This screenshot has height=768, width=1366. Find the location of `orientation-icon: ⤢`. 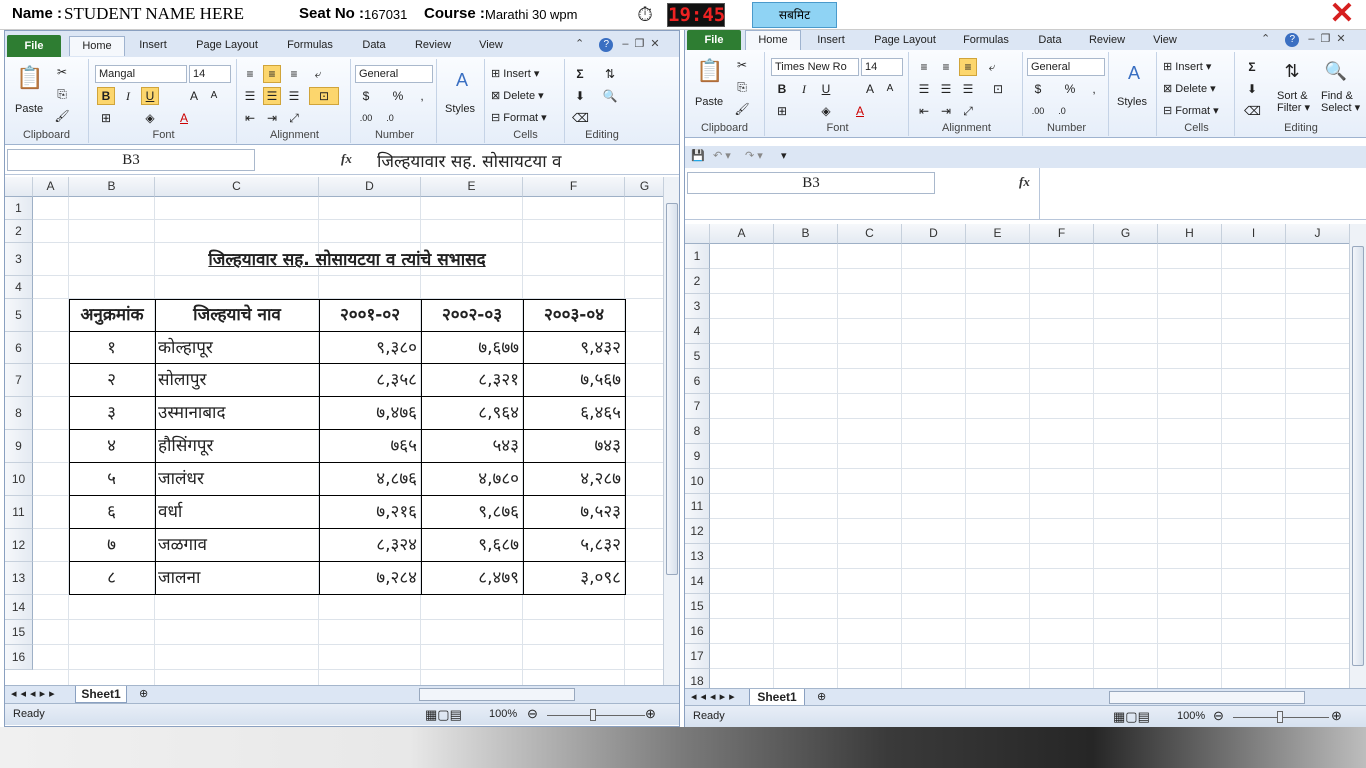

orientation-icon: ⤢ is located at coordinates (294, 118).